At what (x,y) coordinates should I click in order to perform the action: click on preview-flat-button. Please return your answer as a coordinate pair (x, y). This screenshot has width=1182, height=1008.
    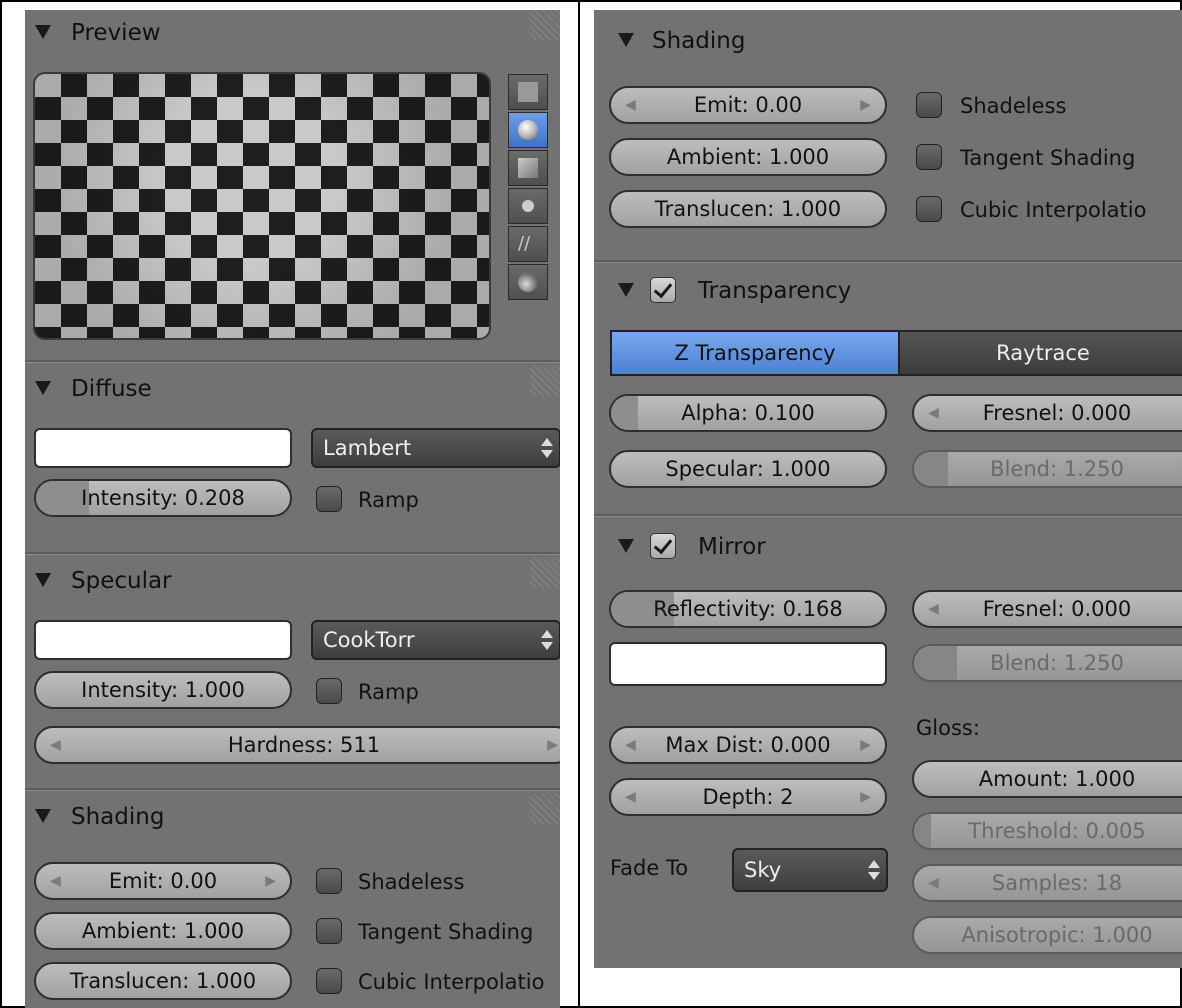
    Looking at the image, I should click on (528, 92).